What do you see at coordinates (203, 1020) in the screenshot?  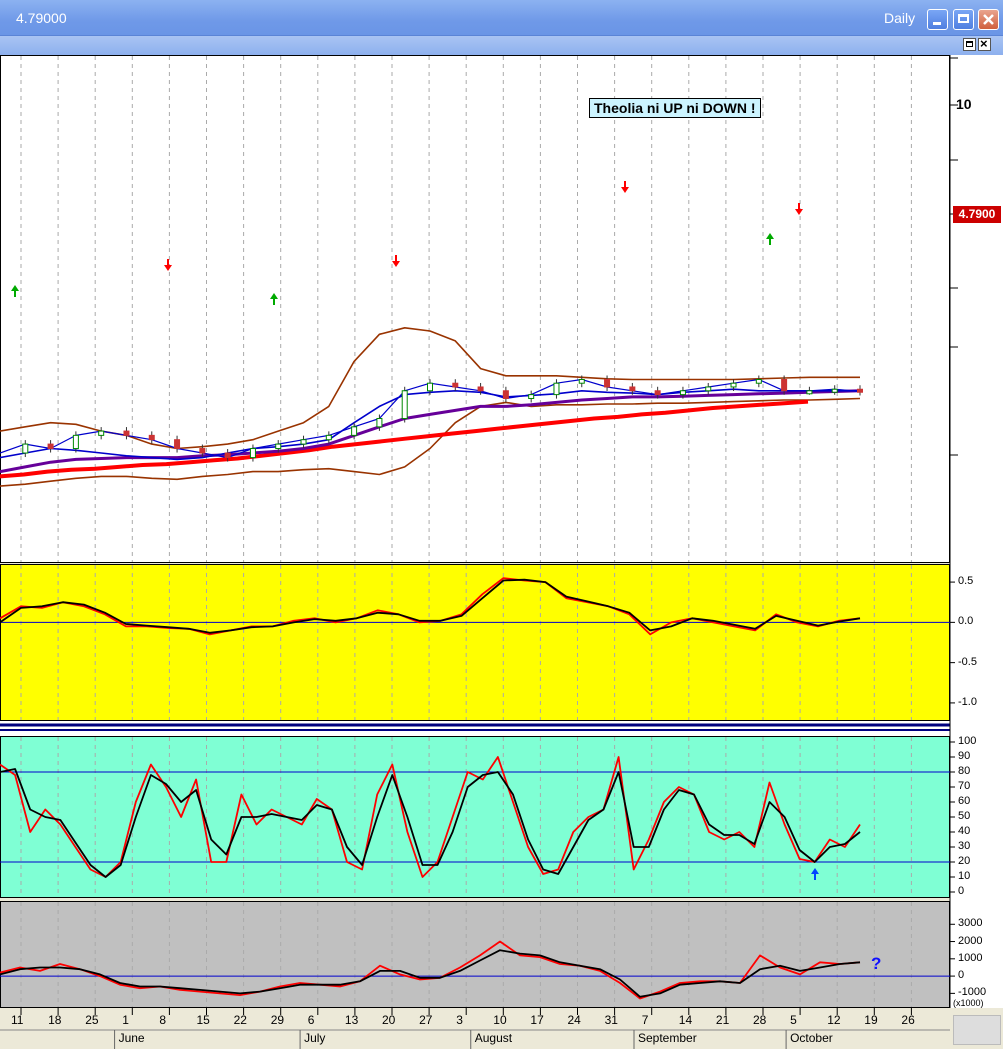 I see `x-tick-label: 15` at bounding box center [203, 1020].